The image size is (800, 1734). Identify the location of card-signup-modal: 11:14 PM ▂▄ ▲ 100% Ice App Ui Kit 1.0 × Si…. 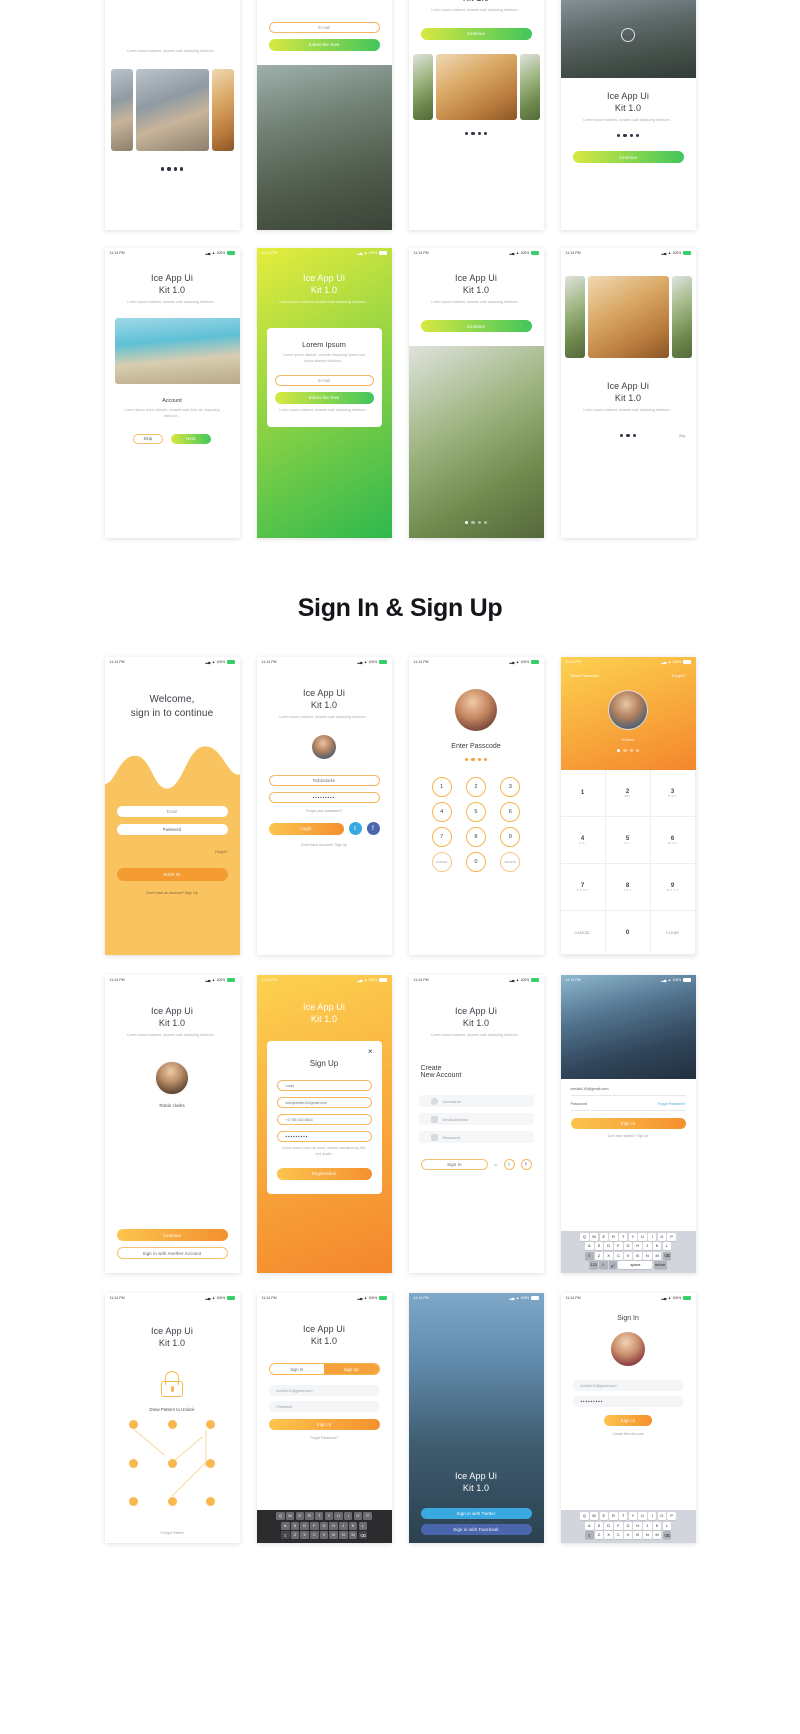
(324, 1124).